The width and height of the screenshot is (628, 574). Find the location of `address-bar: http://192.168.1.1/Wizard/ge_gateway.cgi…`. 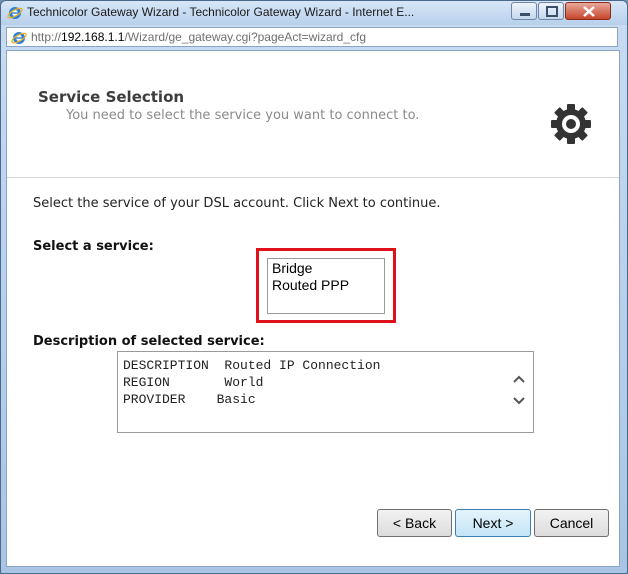

address-bar: http://192.168.1.1/Wizard/ge_gateway.cgi… is located at coordinates (312, 37).